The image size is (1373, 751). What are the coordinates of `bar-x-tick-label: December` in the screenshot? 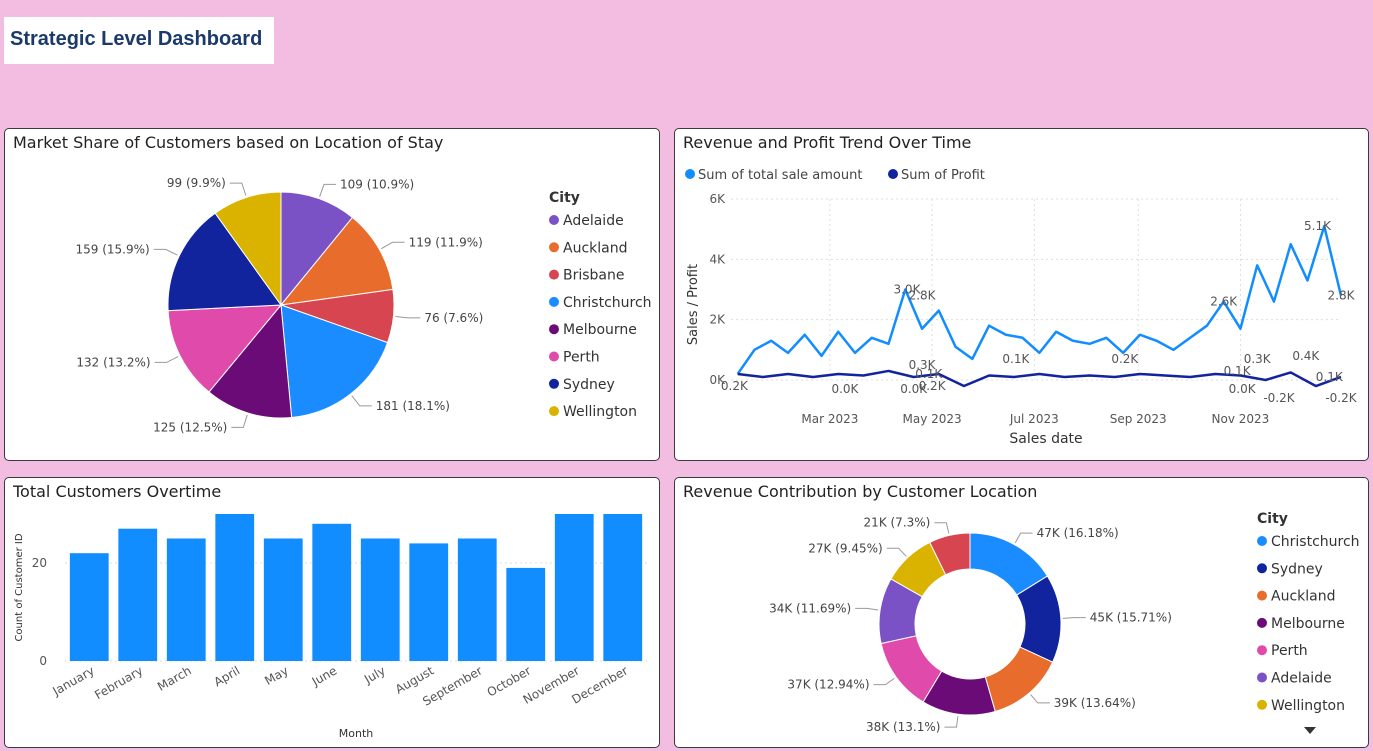 It's located at (599, 684).